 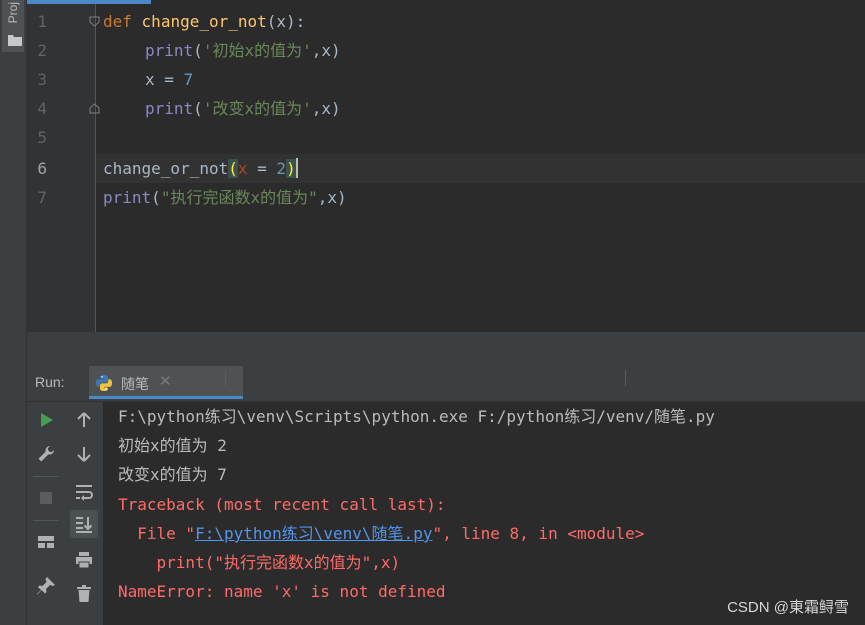 What do you see at coordinates (239, 197) in the screenshot?
I see `string-literal: "执行完函数x的值为"` at bounding box center [239, 197].